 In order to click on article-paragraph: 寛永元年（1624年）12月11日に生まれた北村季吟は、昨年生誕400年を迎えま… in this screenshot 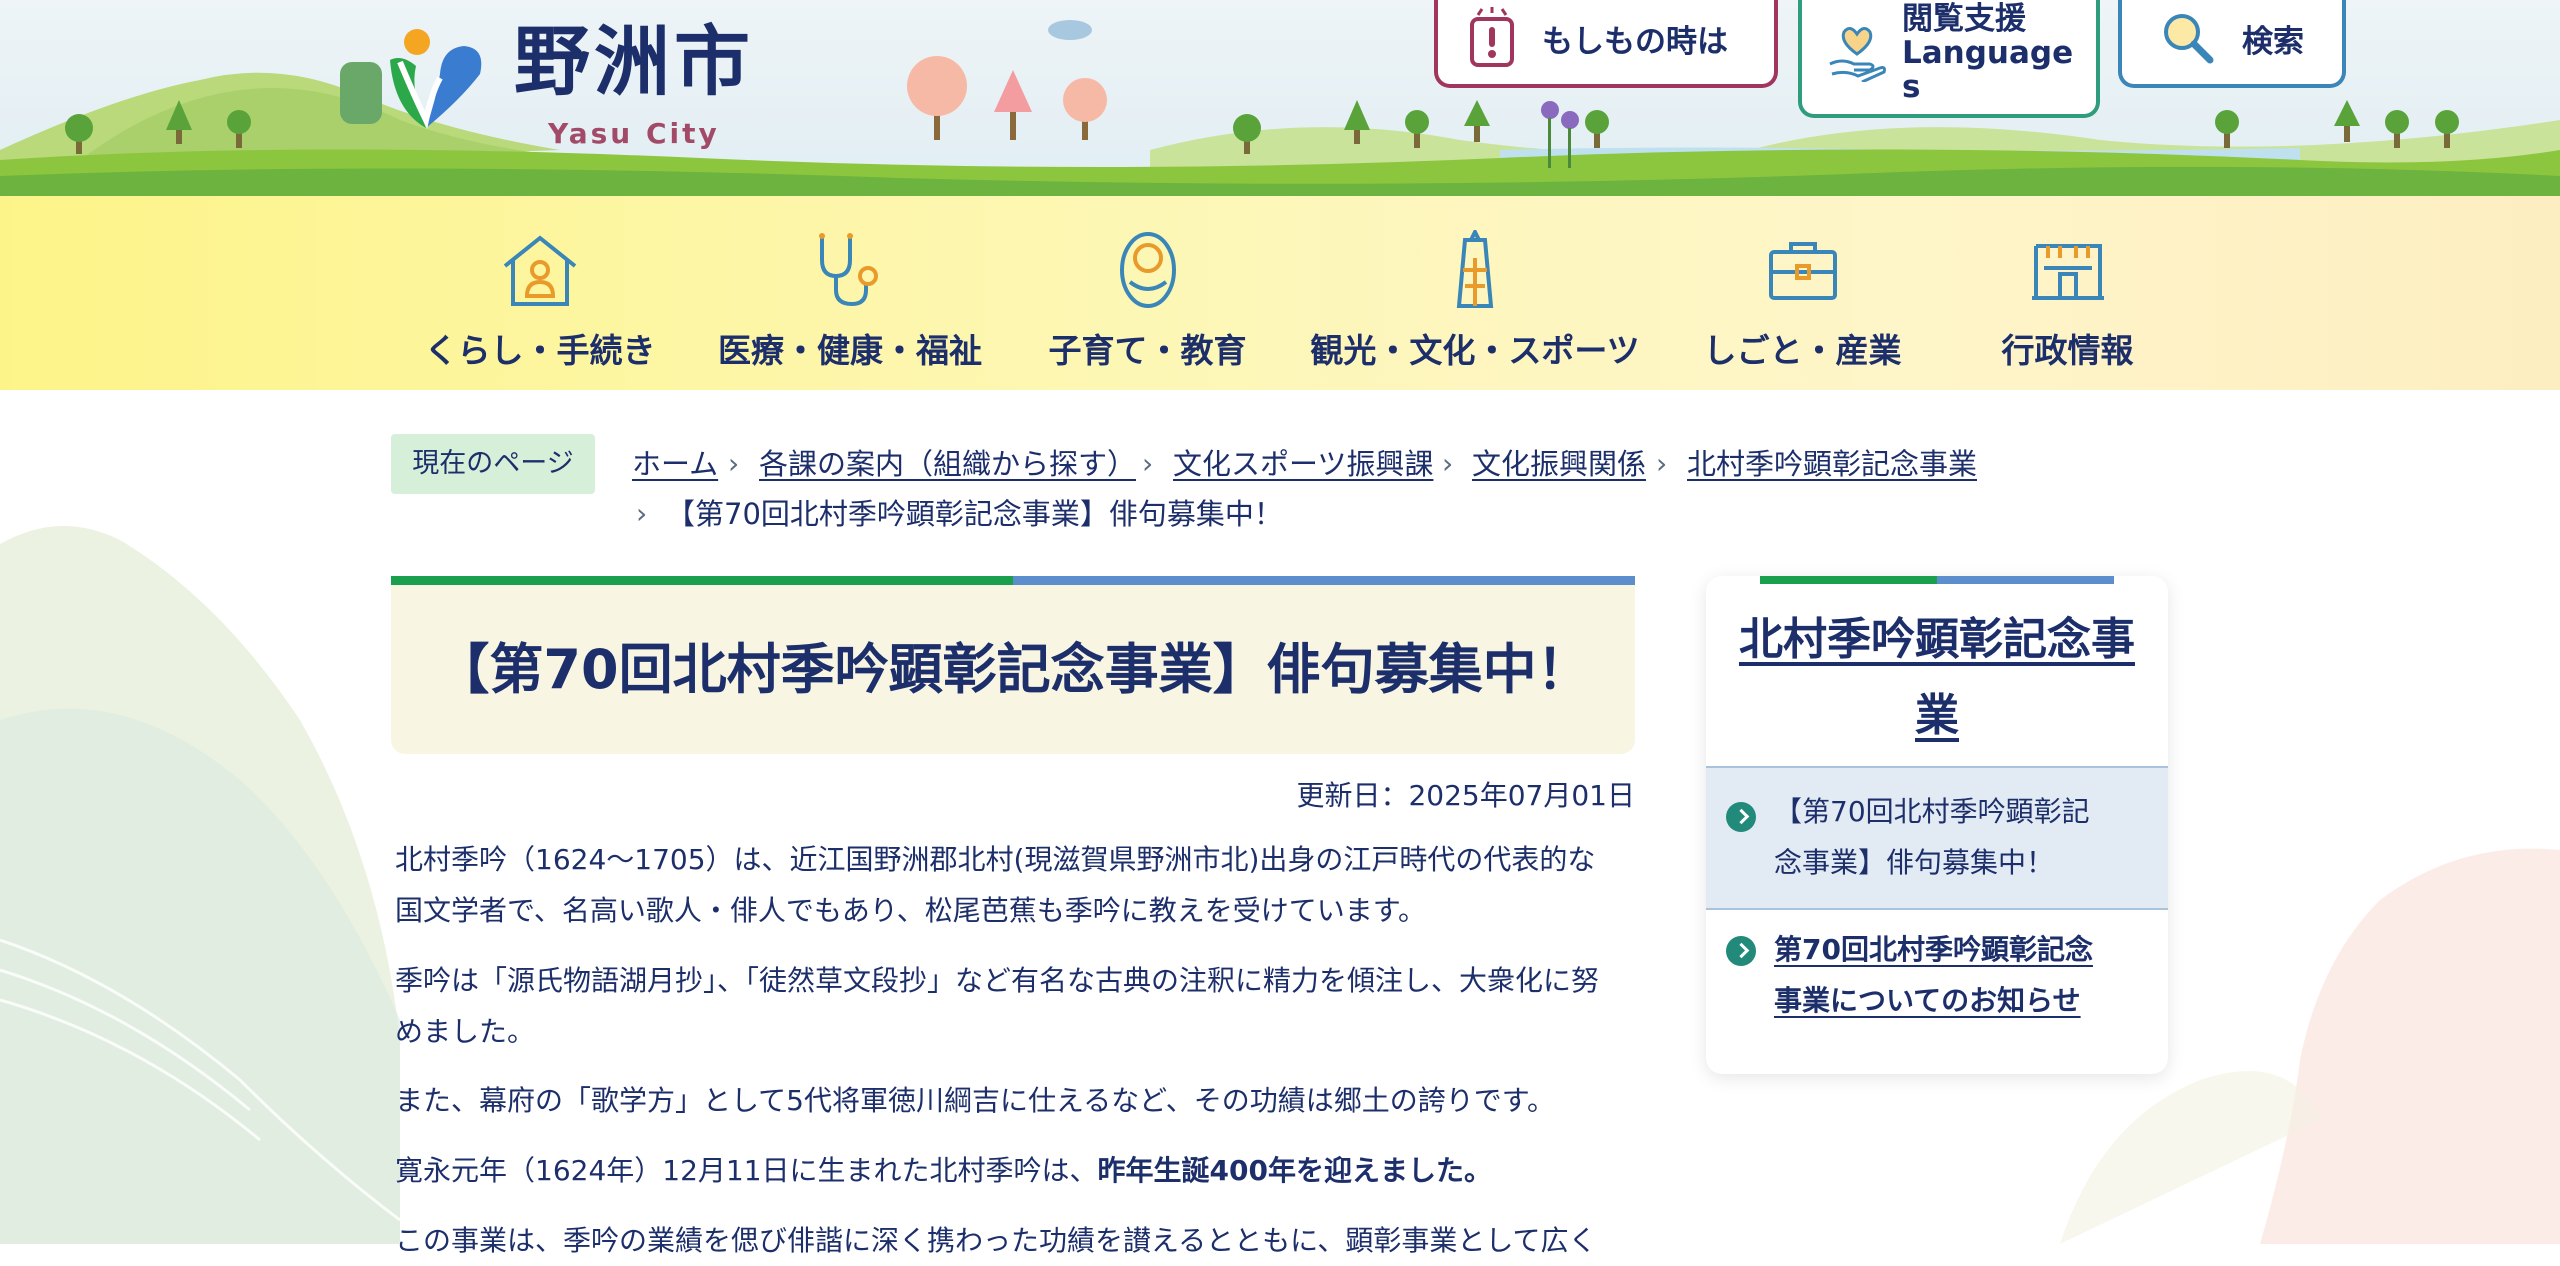, I will do `click(1015, 1170)`.